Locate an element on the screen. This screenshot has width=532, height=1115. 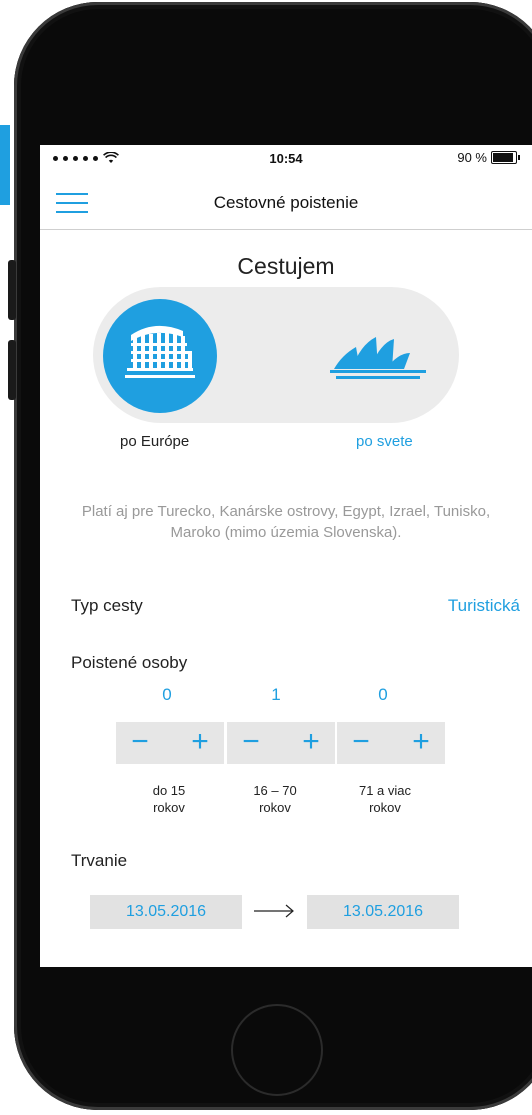
stepper-senior: − + is located at coordinates (391, 743).